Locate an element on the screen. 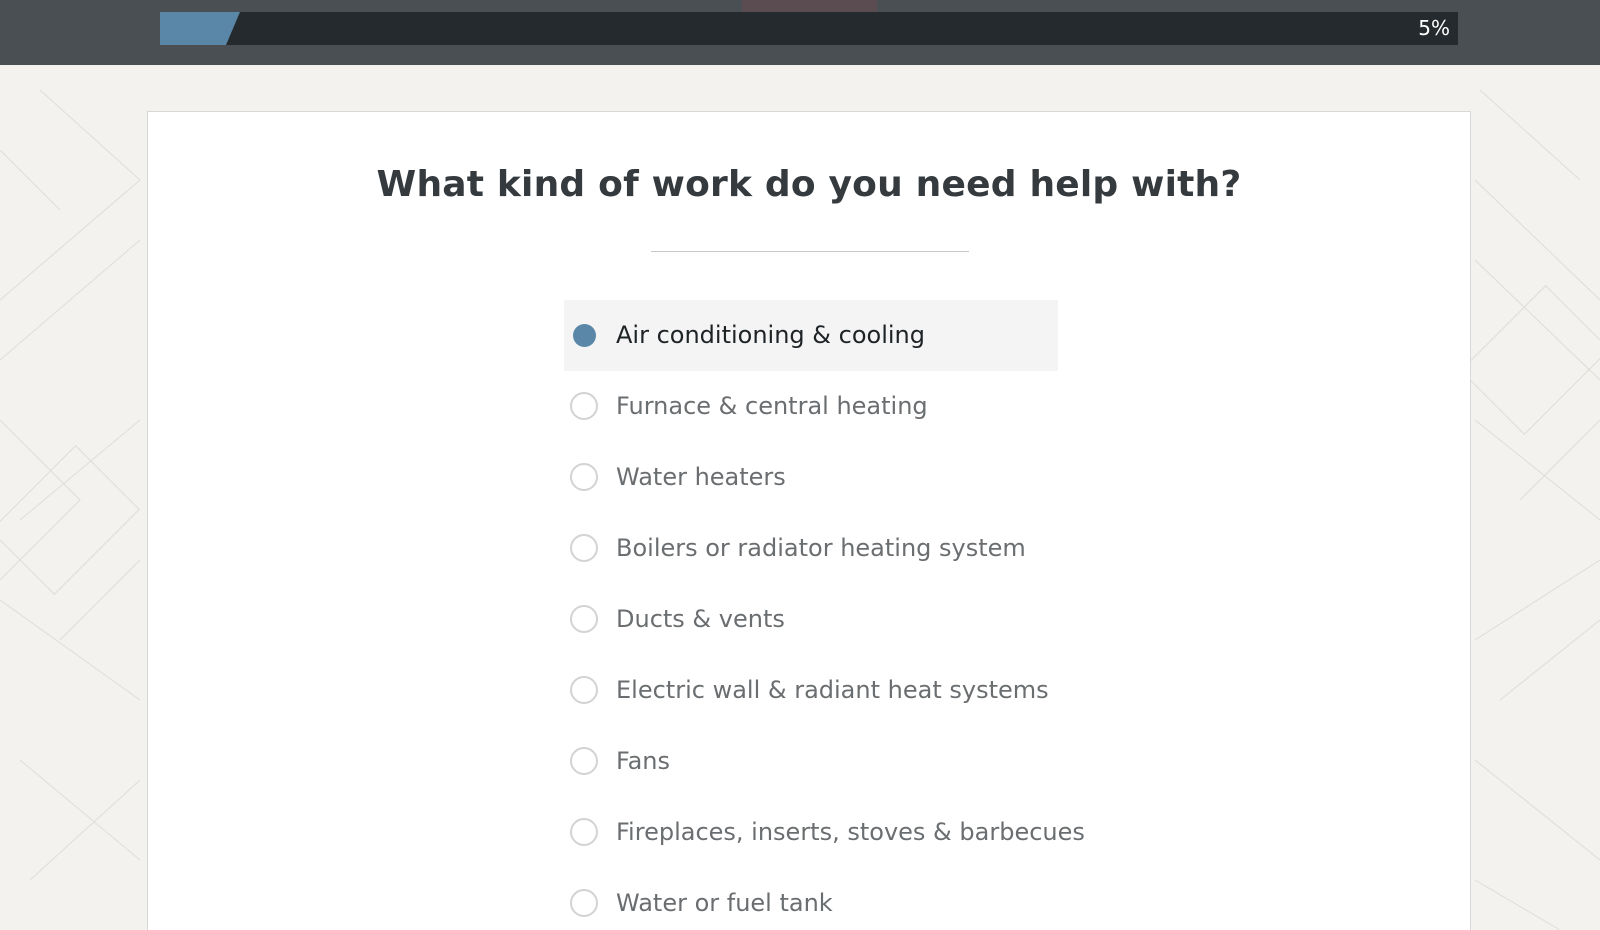 This screenshot has height=930, width=1600. option-item: Furnace & central heating is located at coordinates (811, 406).